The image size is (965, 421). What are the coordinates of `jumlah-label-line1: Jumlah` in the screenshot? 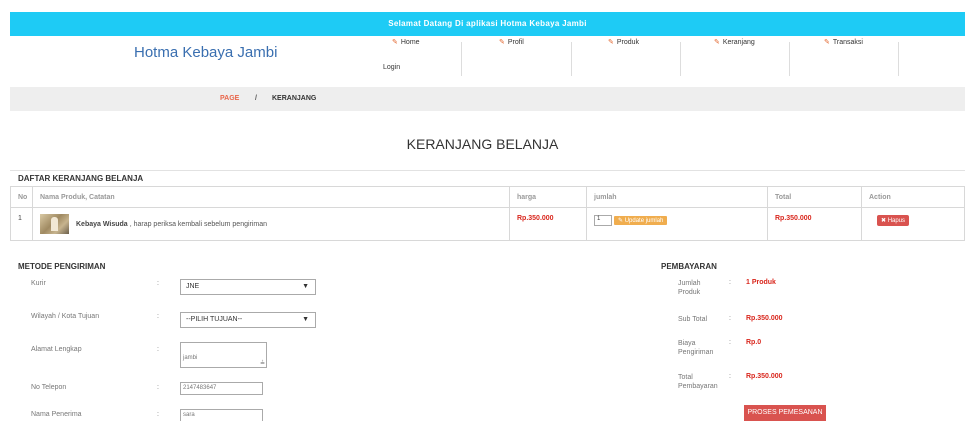 It's located at (689, 283).